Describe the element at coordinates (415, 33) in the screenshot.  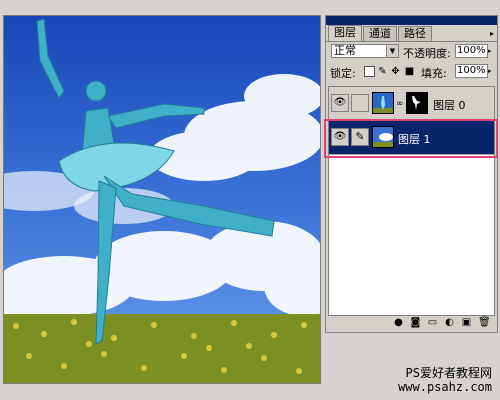
I see `tab-paths: 路径` at that location.